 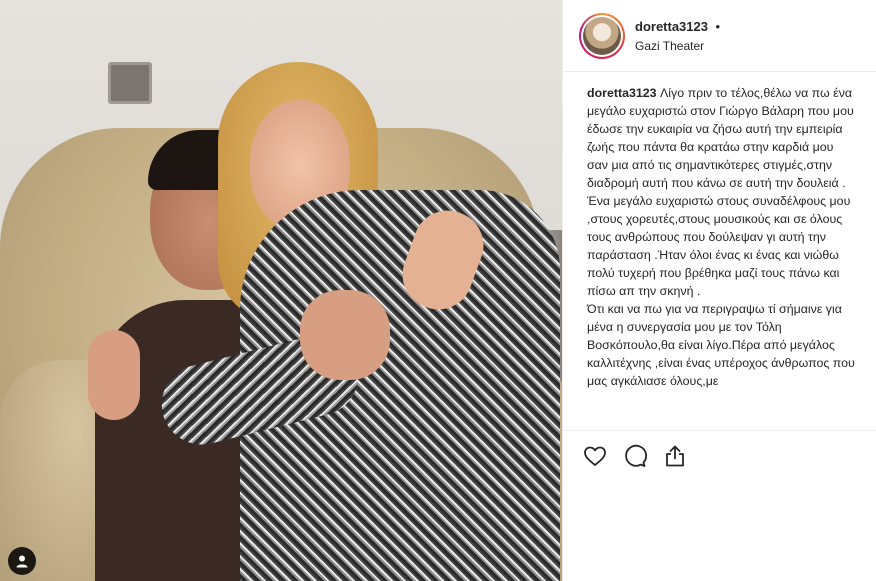 I want to click on comment-icon, so click(x=636, y=455).